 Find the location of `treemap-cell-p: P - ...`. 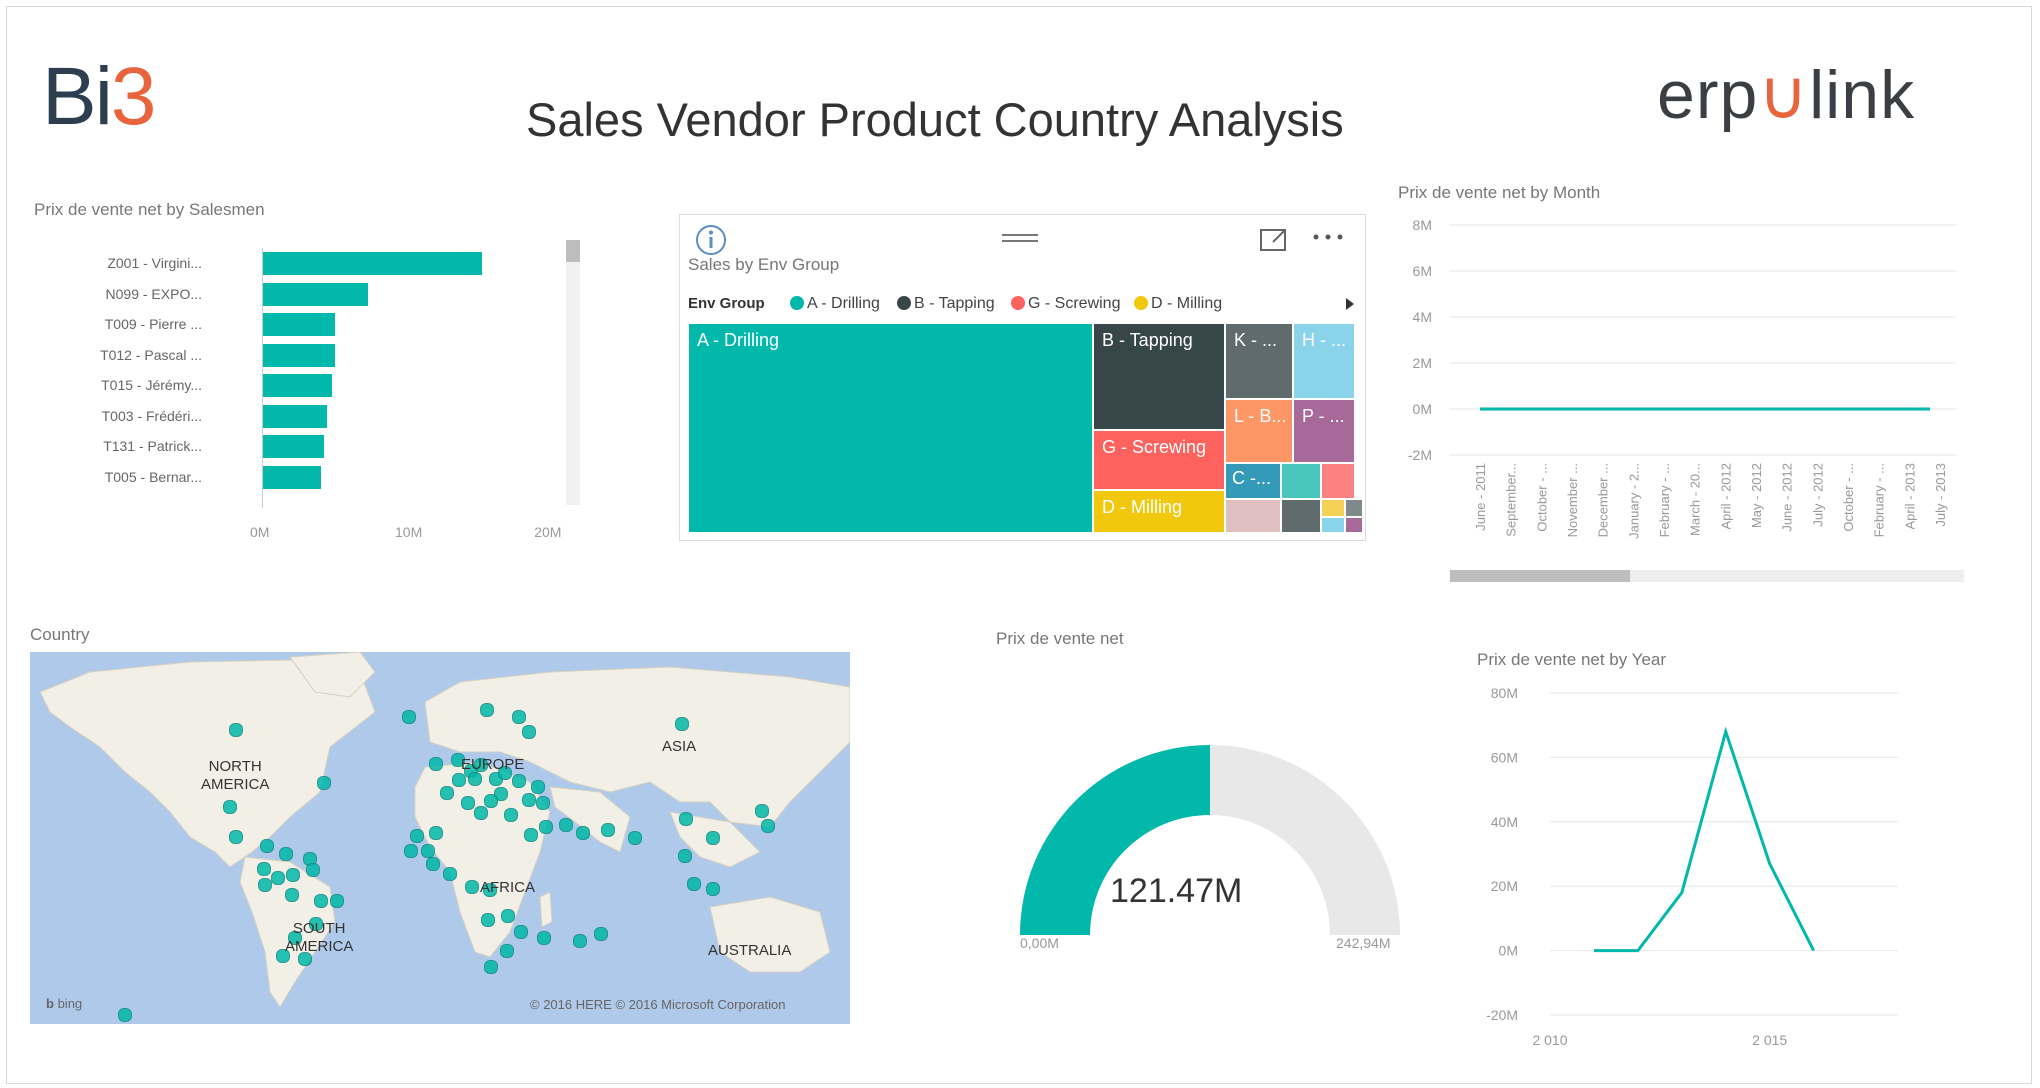

treemap-cell-p: P - ... is located at coordinates (1324, 431).